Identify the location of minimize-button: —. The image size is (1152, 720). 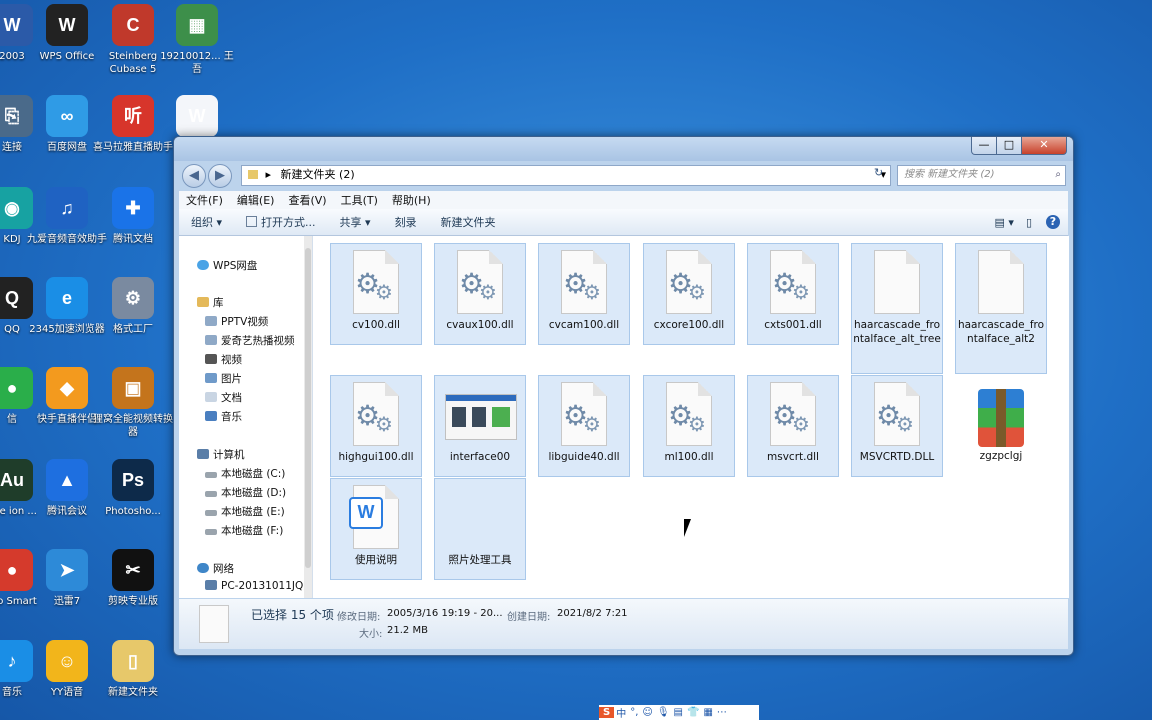
(984, 146).